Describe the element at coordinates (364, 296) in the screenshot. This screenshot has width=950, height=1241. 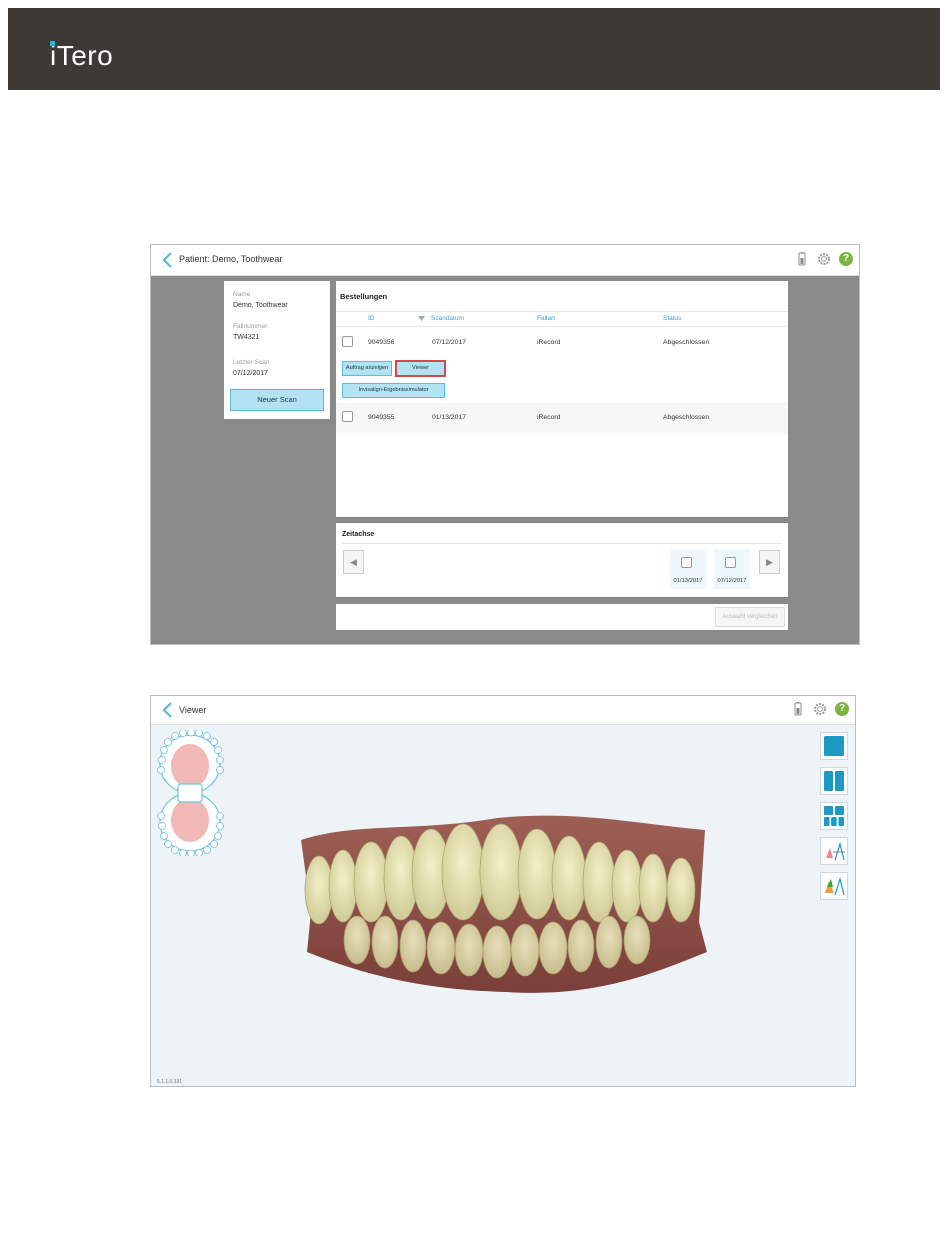
I see `orders-title: Bestellungen` at that location.